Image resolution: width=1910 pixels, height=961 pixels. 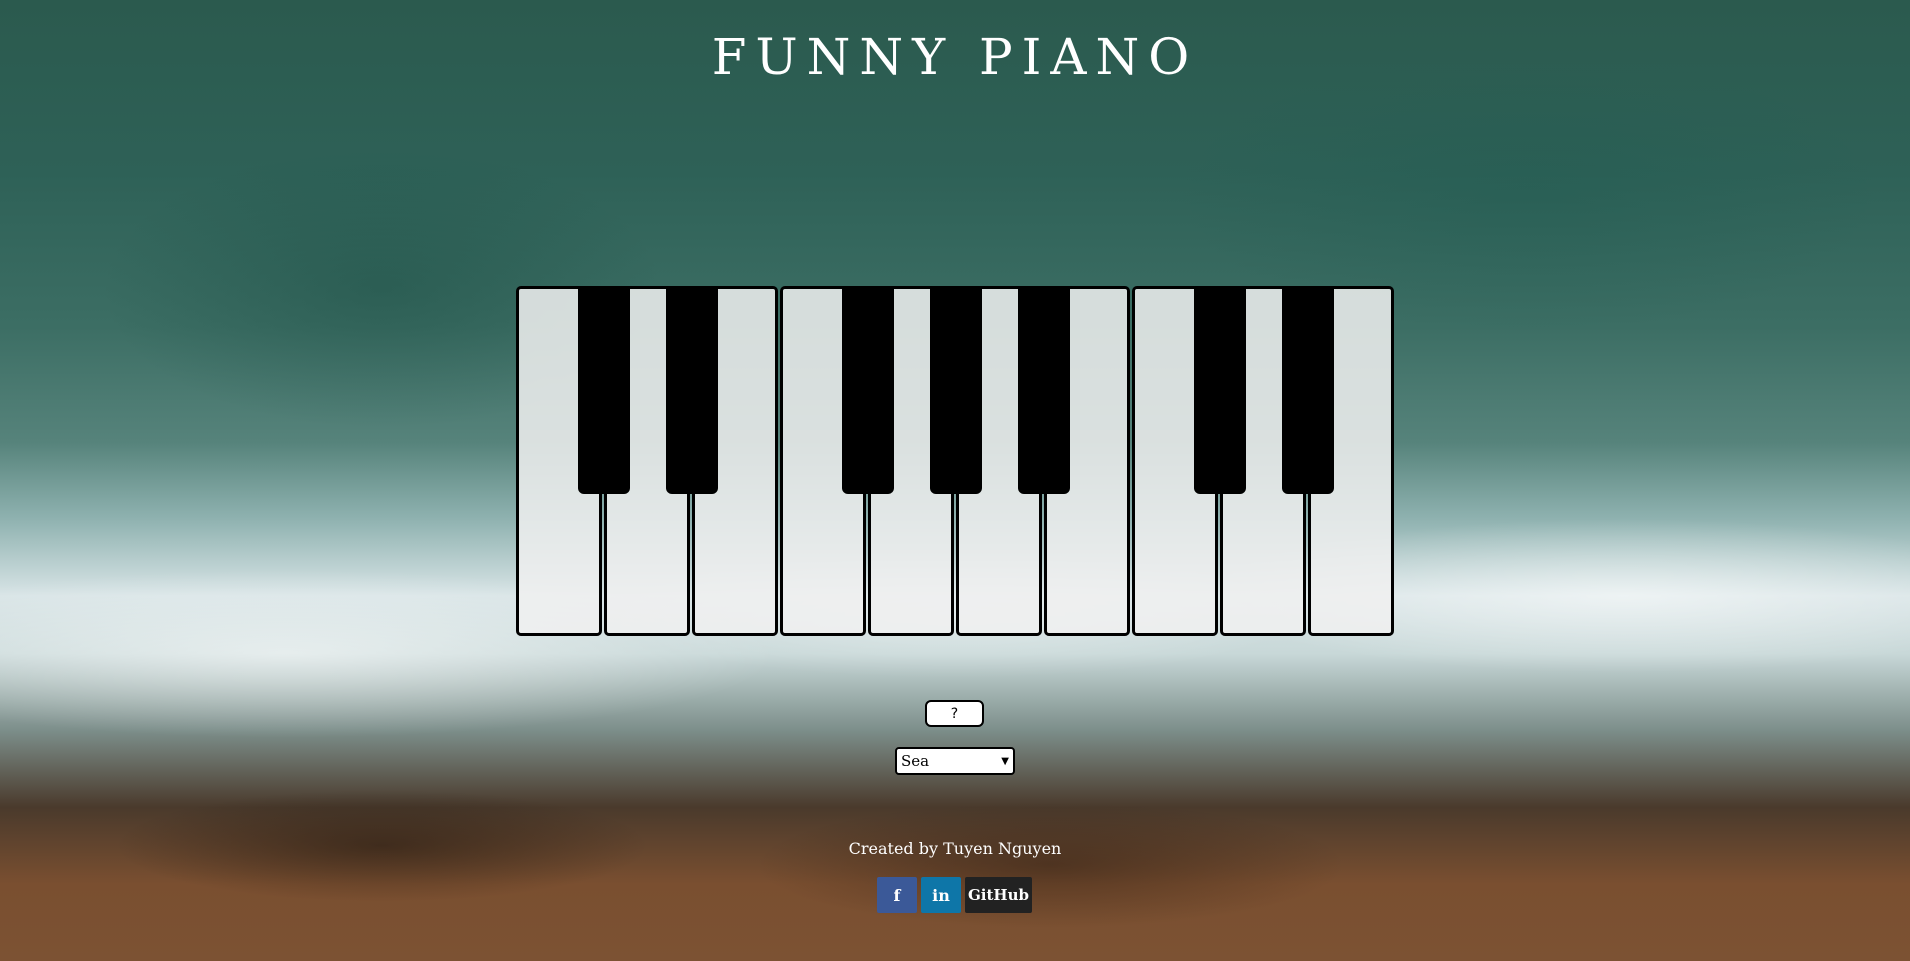 I want to click on linkedin-button: in, so click(x=941, y=895).